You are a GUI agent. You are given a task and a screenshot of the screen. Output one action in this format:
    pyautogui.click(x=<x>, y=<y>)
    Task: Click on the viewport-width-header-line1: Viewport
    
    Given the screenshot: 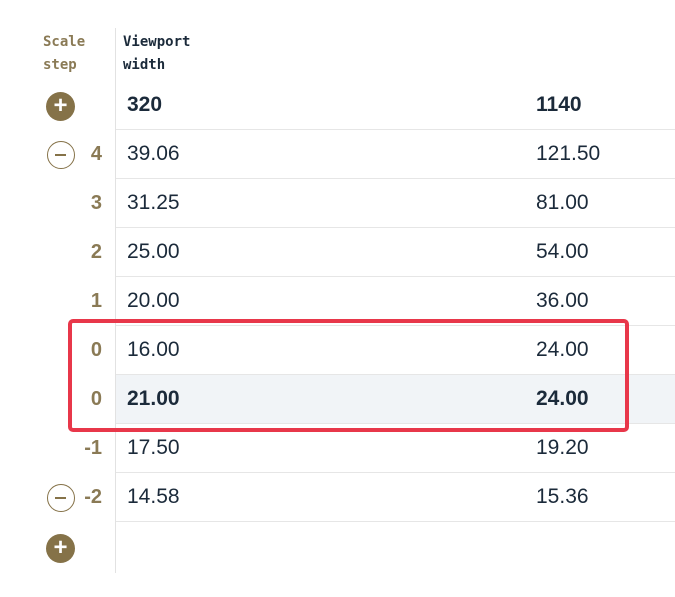 What is the action you would take?
    pyautogui.click(x=157, y=42)
    